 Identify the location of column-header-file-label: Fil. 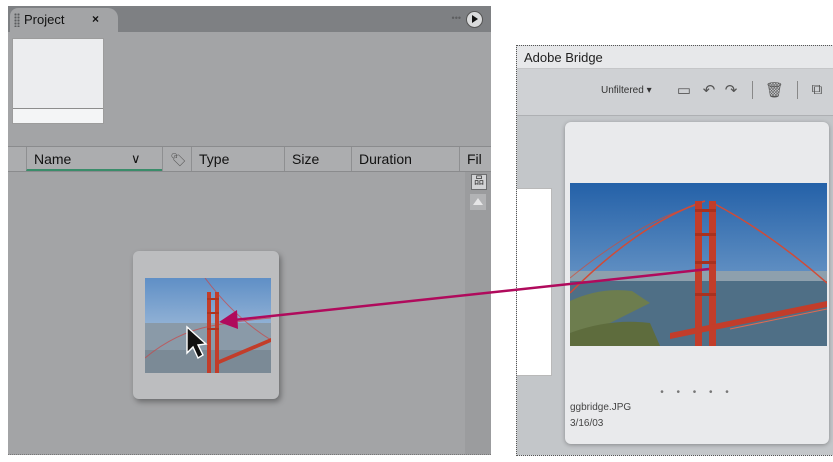
(474, 159).